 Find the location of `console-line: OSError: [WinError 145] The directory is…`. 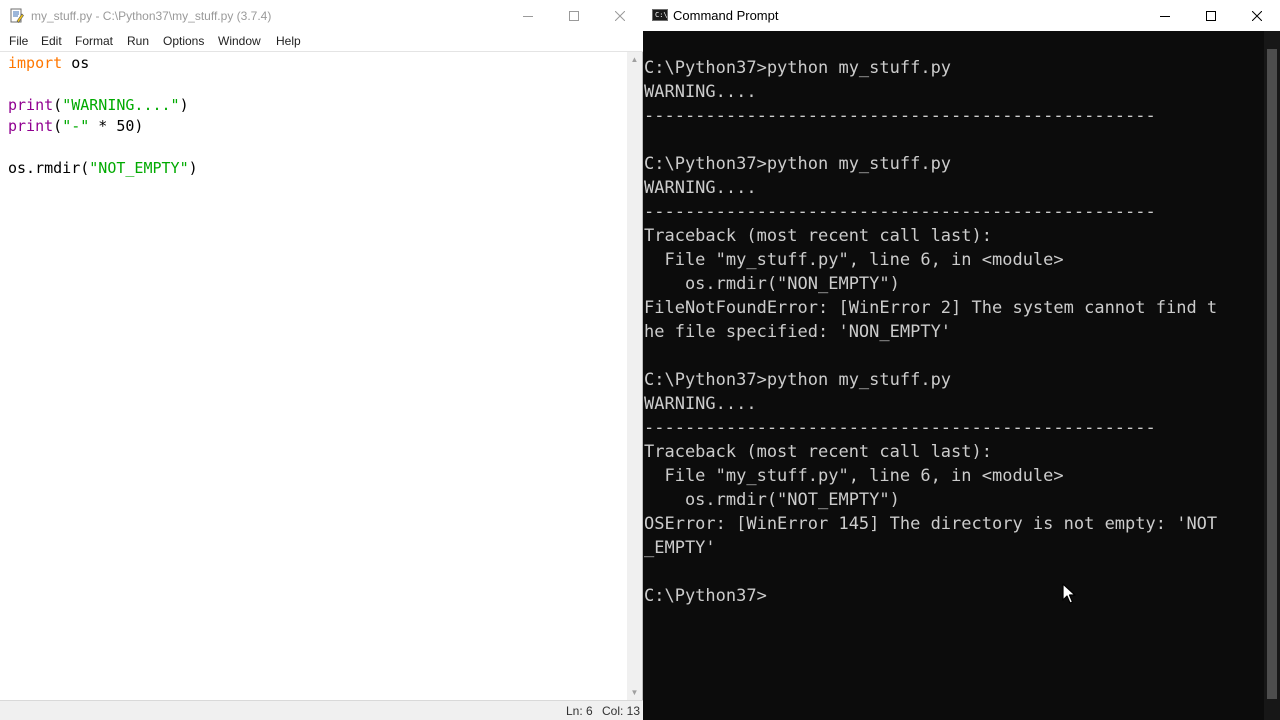

console-line: OSError: [WinError 145] The directory is… is located at coordinates (931, 524).